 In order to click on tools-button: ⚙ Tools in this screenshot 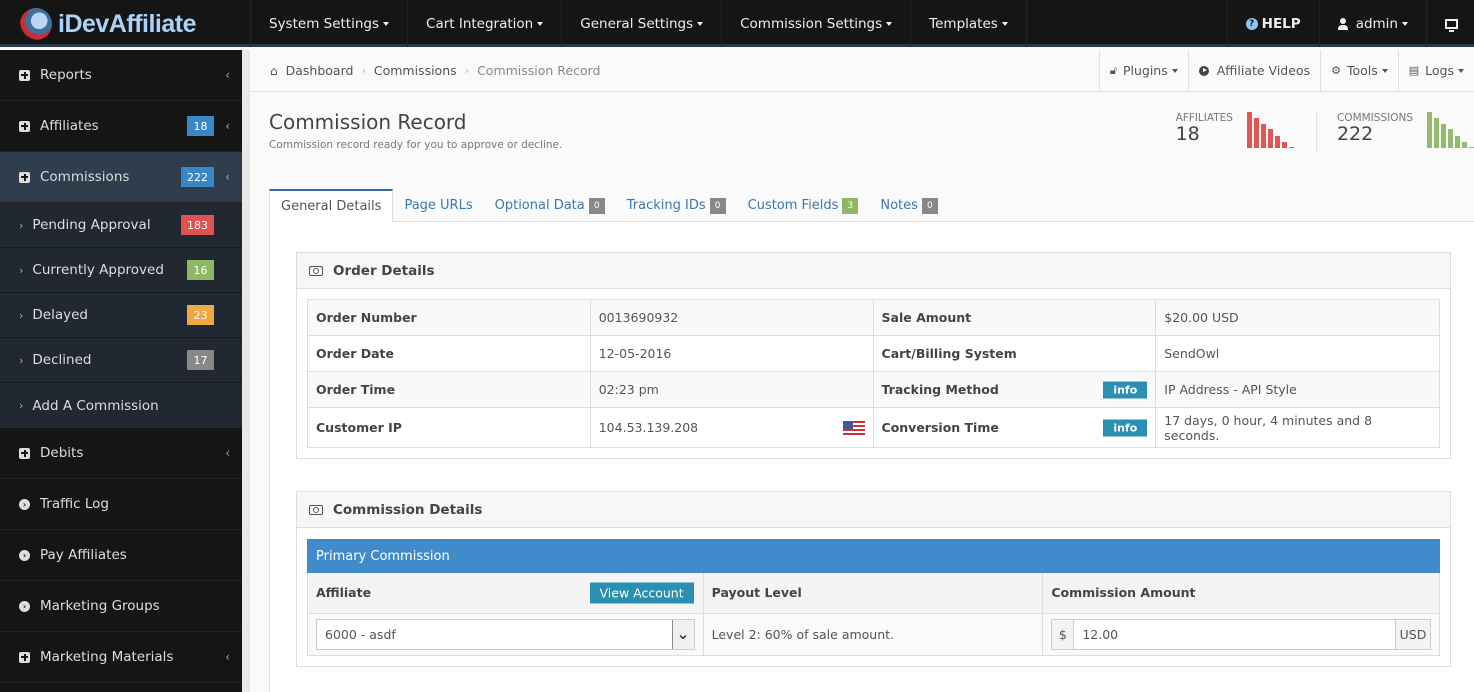, I will do `click(1359, 70)`.